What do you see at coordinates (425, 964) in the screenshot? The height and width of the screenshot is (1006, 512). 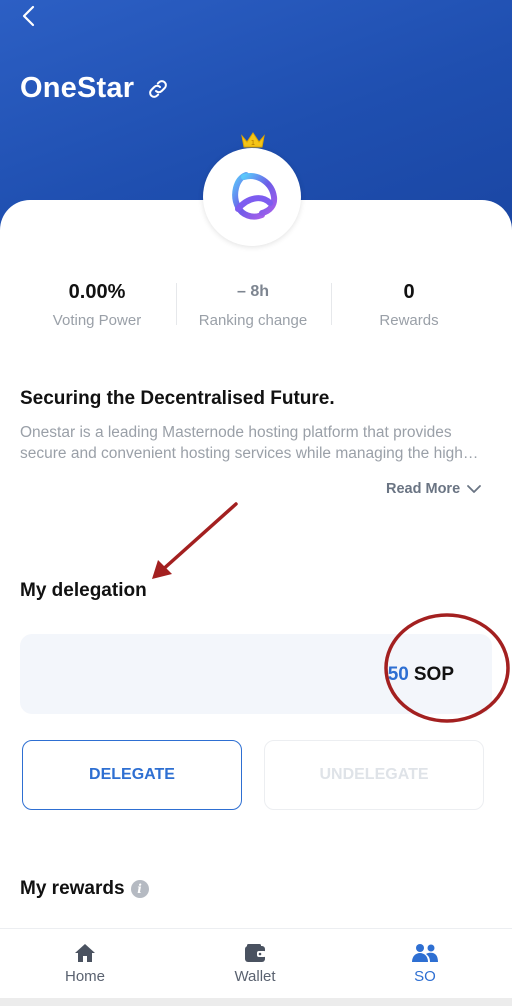 I see `tab-so: SO` at bounding box center [425, 964].